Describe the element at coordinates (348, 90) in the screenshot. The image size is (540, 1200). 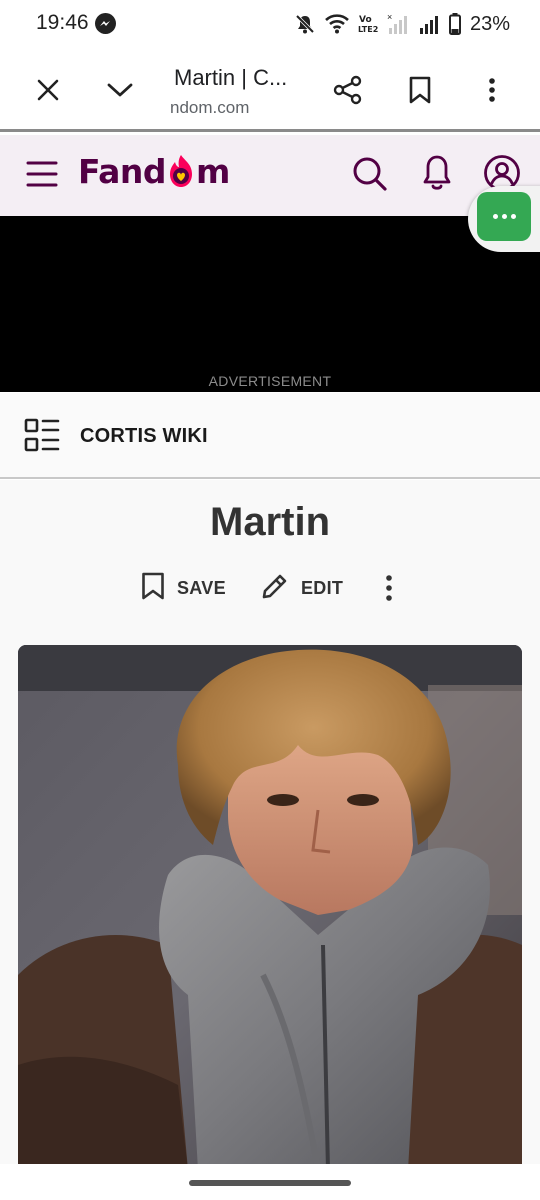
I see `share-icon` at that location.